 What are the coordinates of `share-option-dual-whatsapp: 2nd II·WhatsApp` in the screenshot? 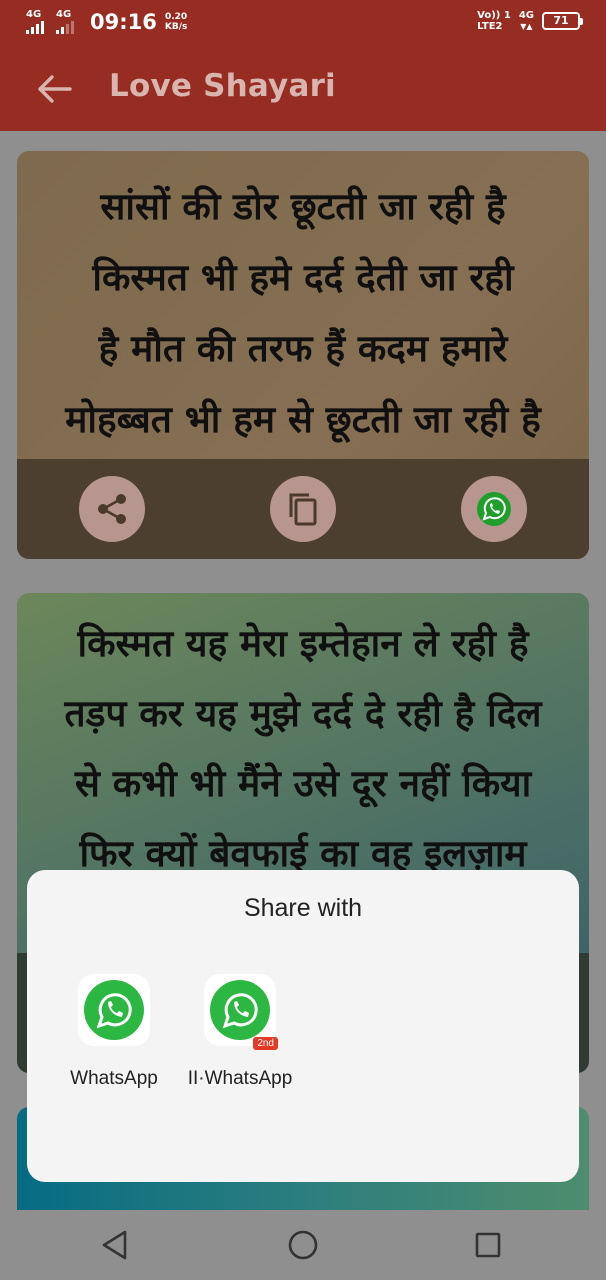 It's located at (240, 1032).